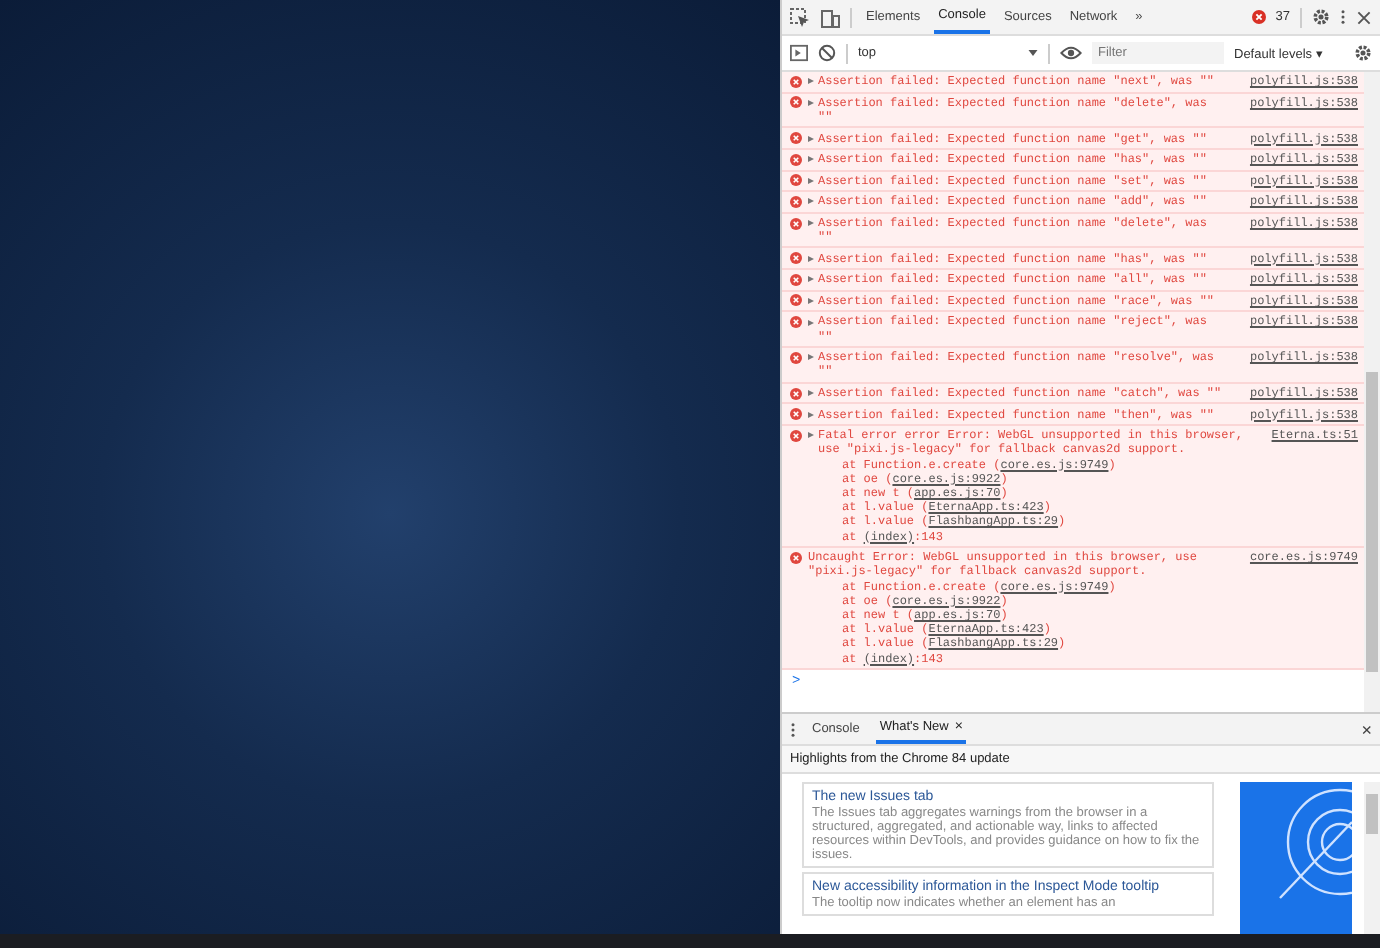 This screenshot has height=948, width=1380. What do you see at coordinates (827, 53) in the screenshot?
I see `clear-console-icon` at bounding box center [827, 53].